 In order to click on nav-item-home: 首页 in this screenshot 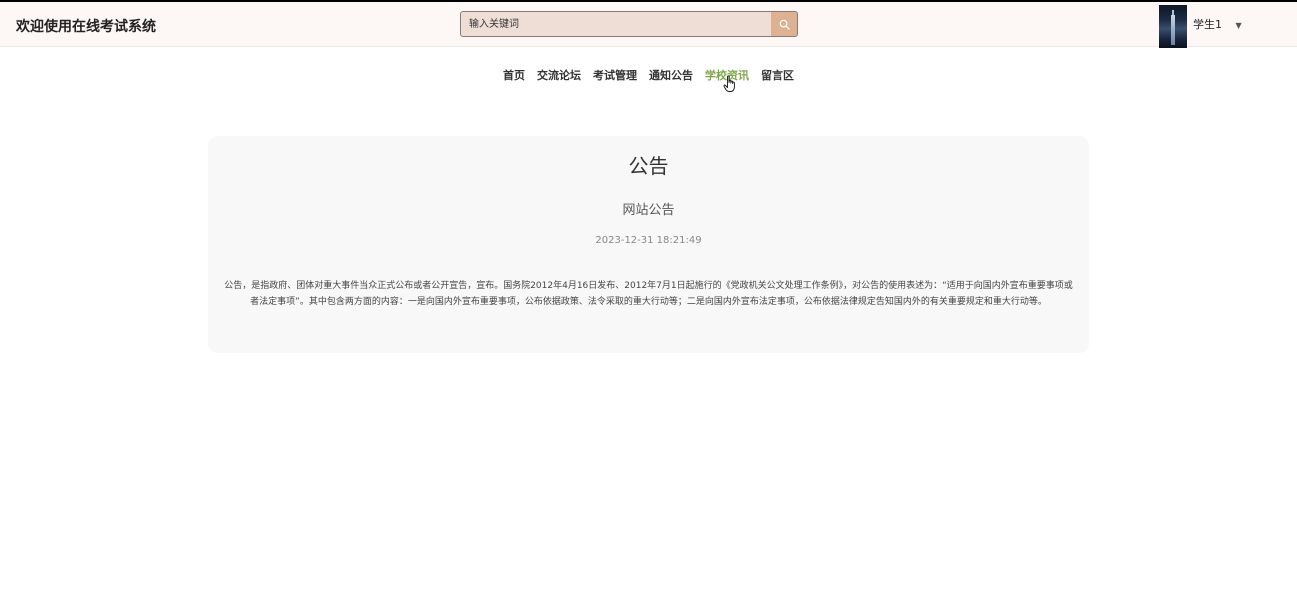, I will do `click(514, 75)`.